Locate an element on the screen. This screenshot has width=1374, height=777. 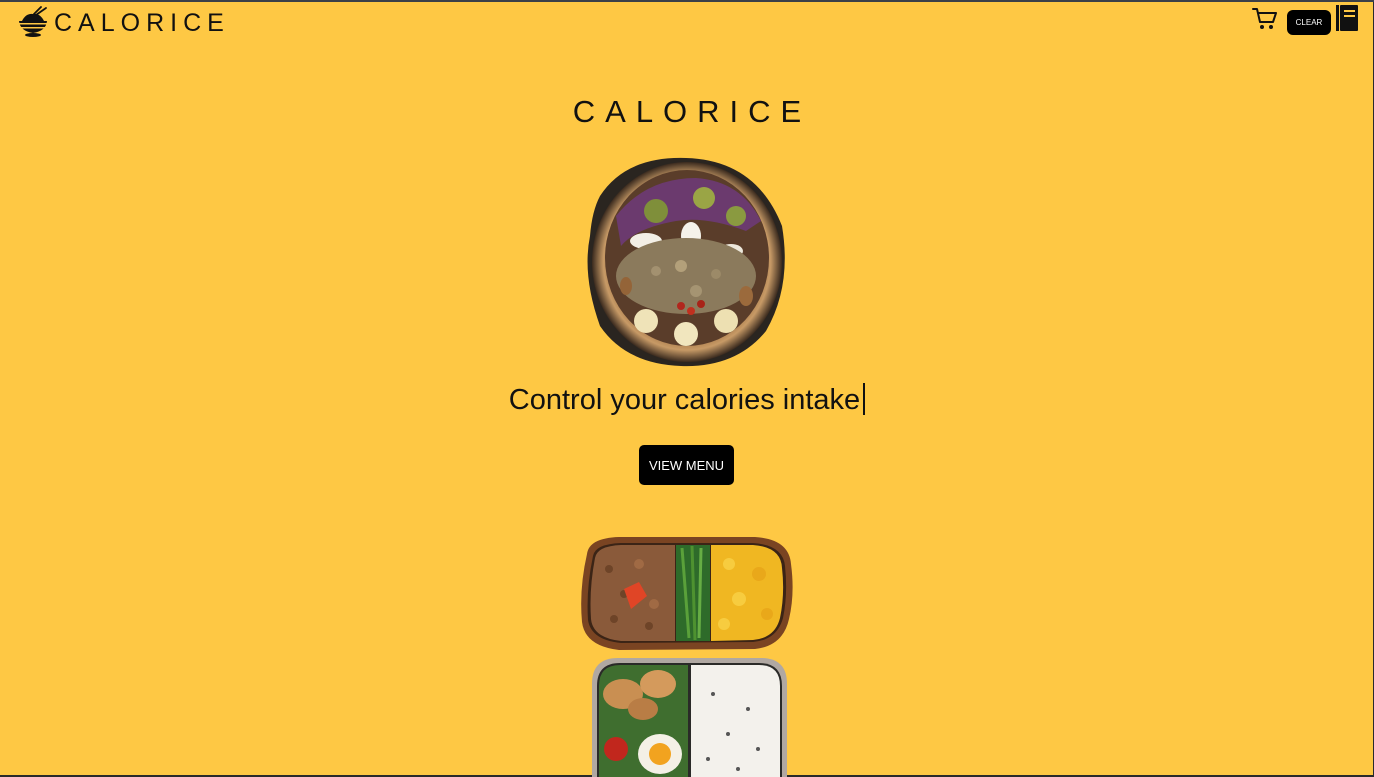
rice-bowl-icon is located at coordinates (33, 21).